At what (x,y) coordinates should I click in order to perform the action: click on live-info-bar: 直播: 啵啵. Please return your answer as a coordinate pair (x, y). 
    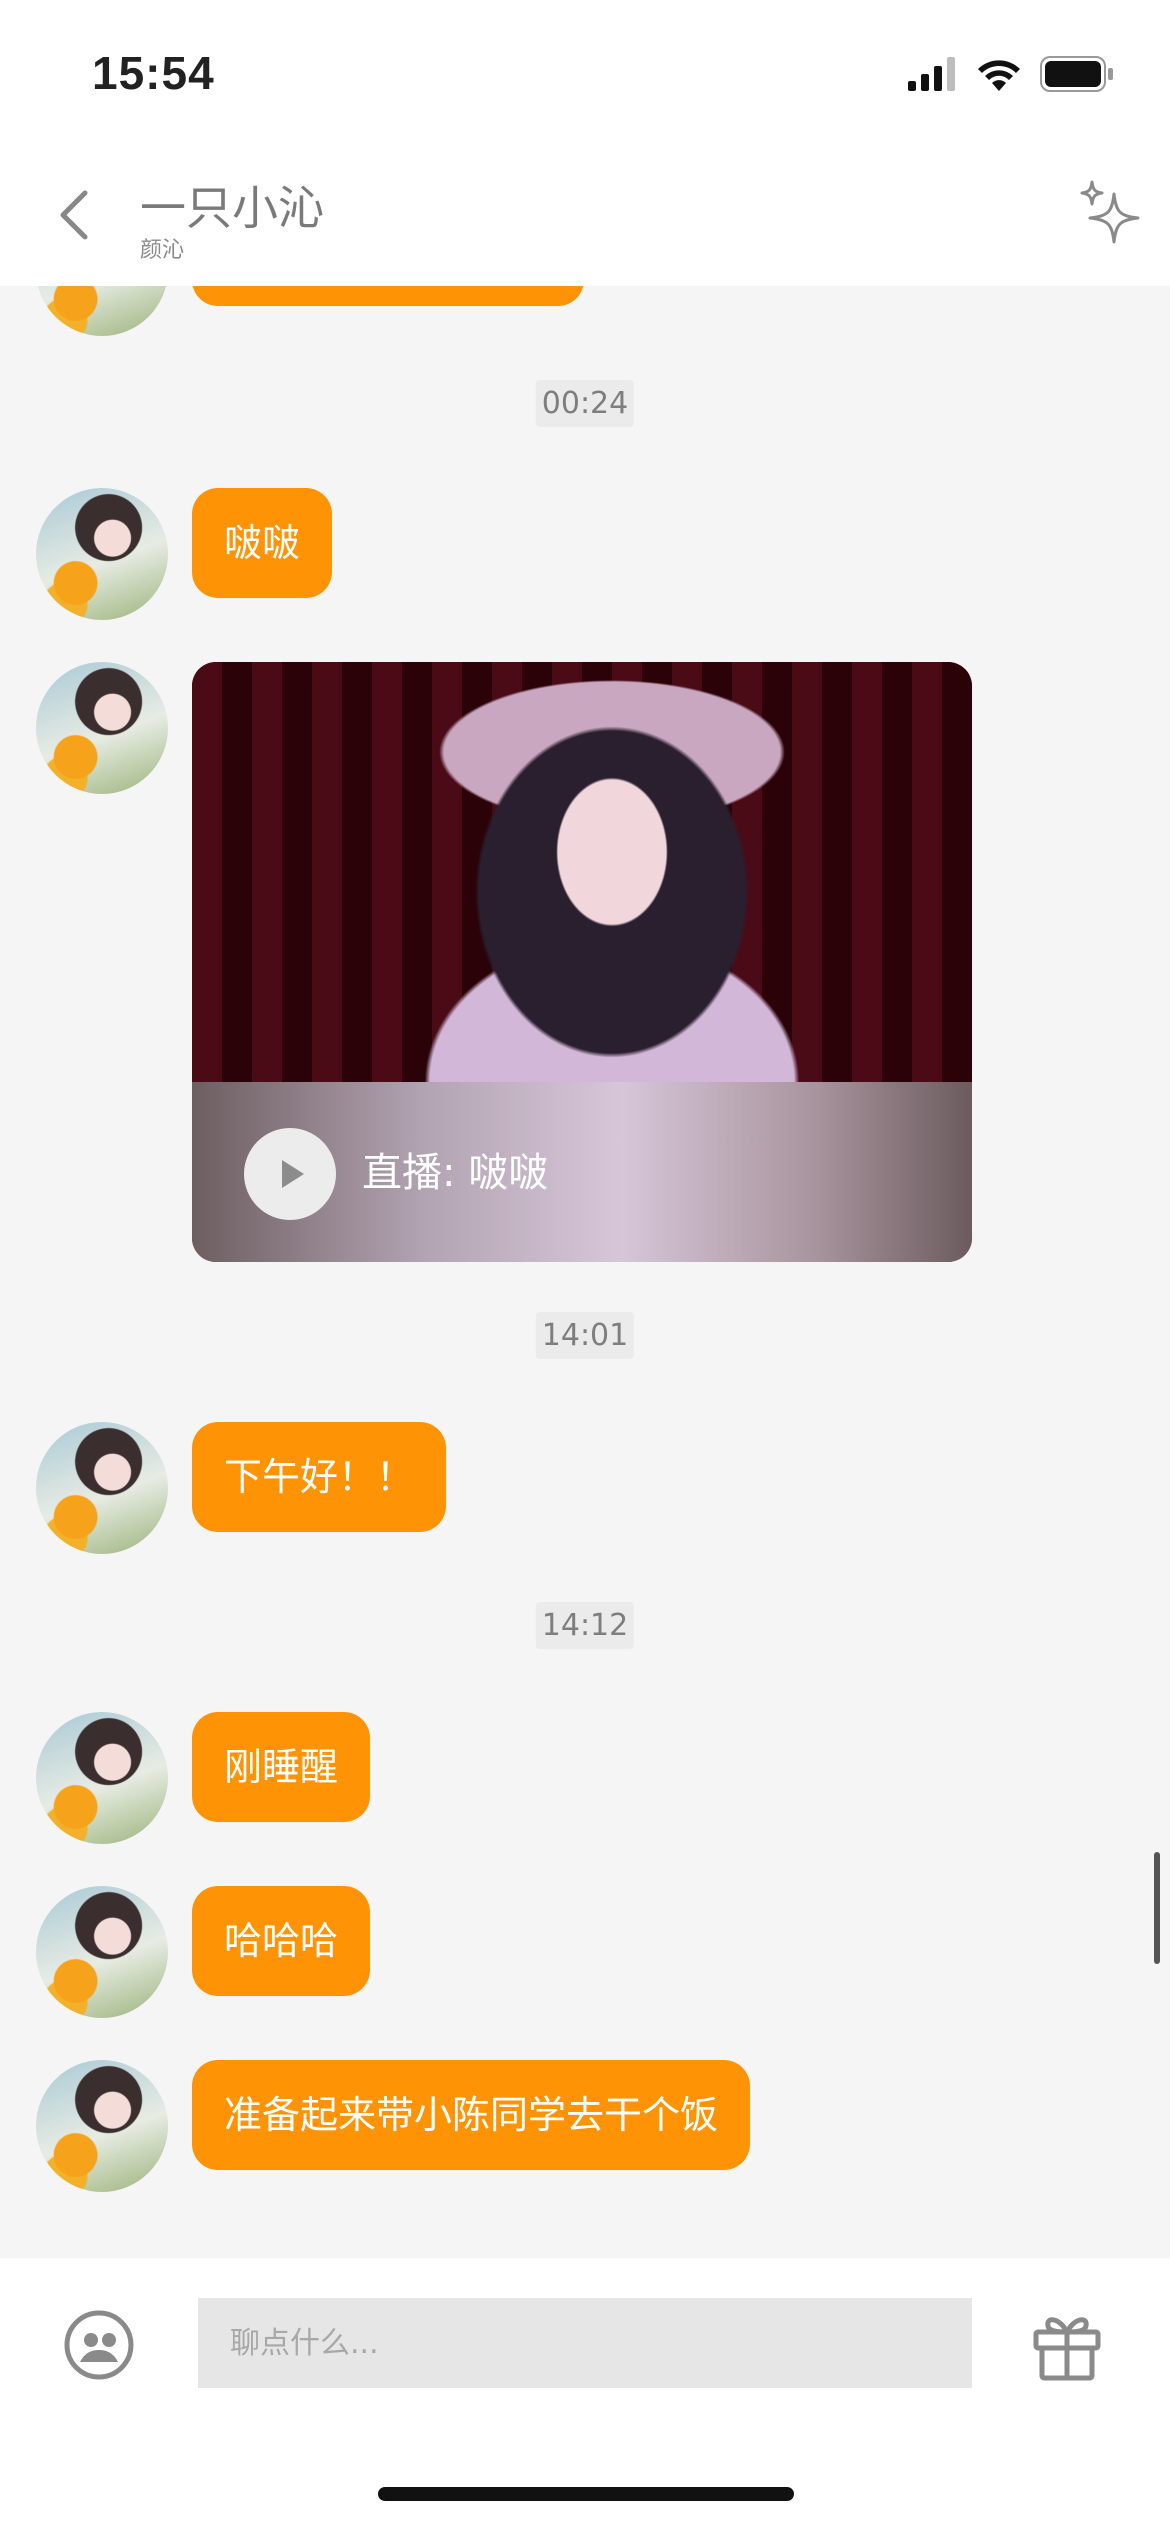
    Looking at the image, I should click on (582, 1172).